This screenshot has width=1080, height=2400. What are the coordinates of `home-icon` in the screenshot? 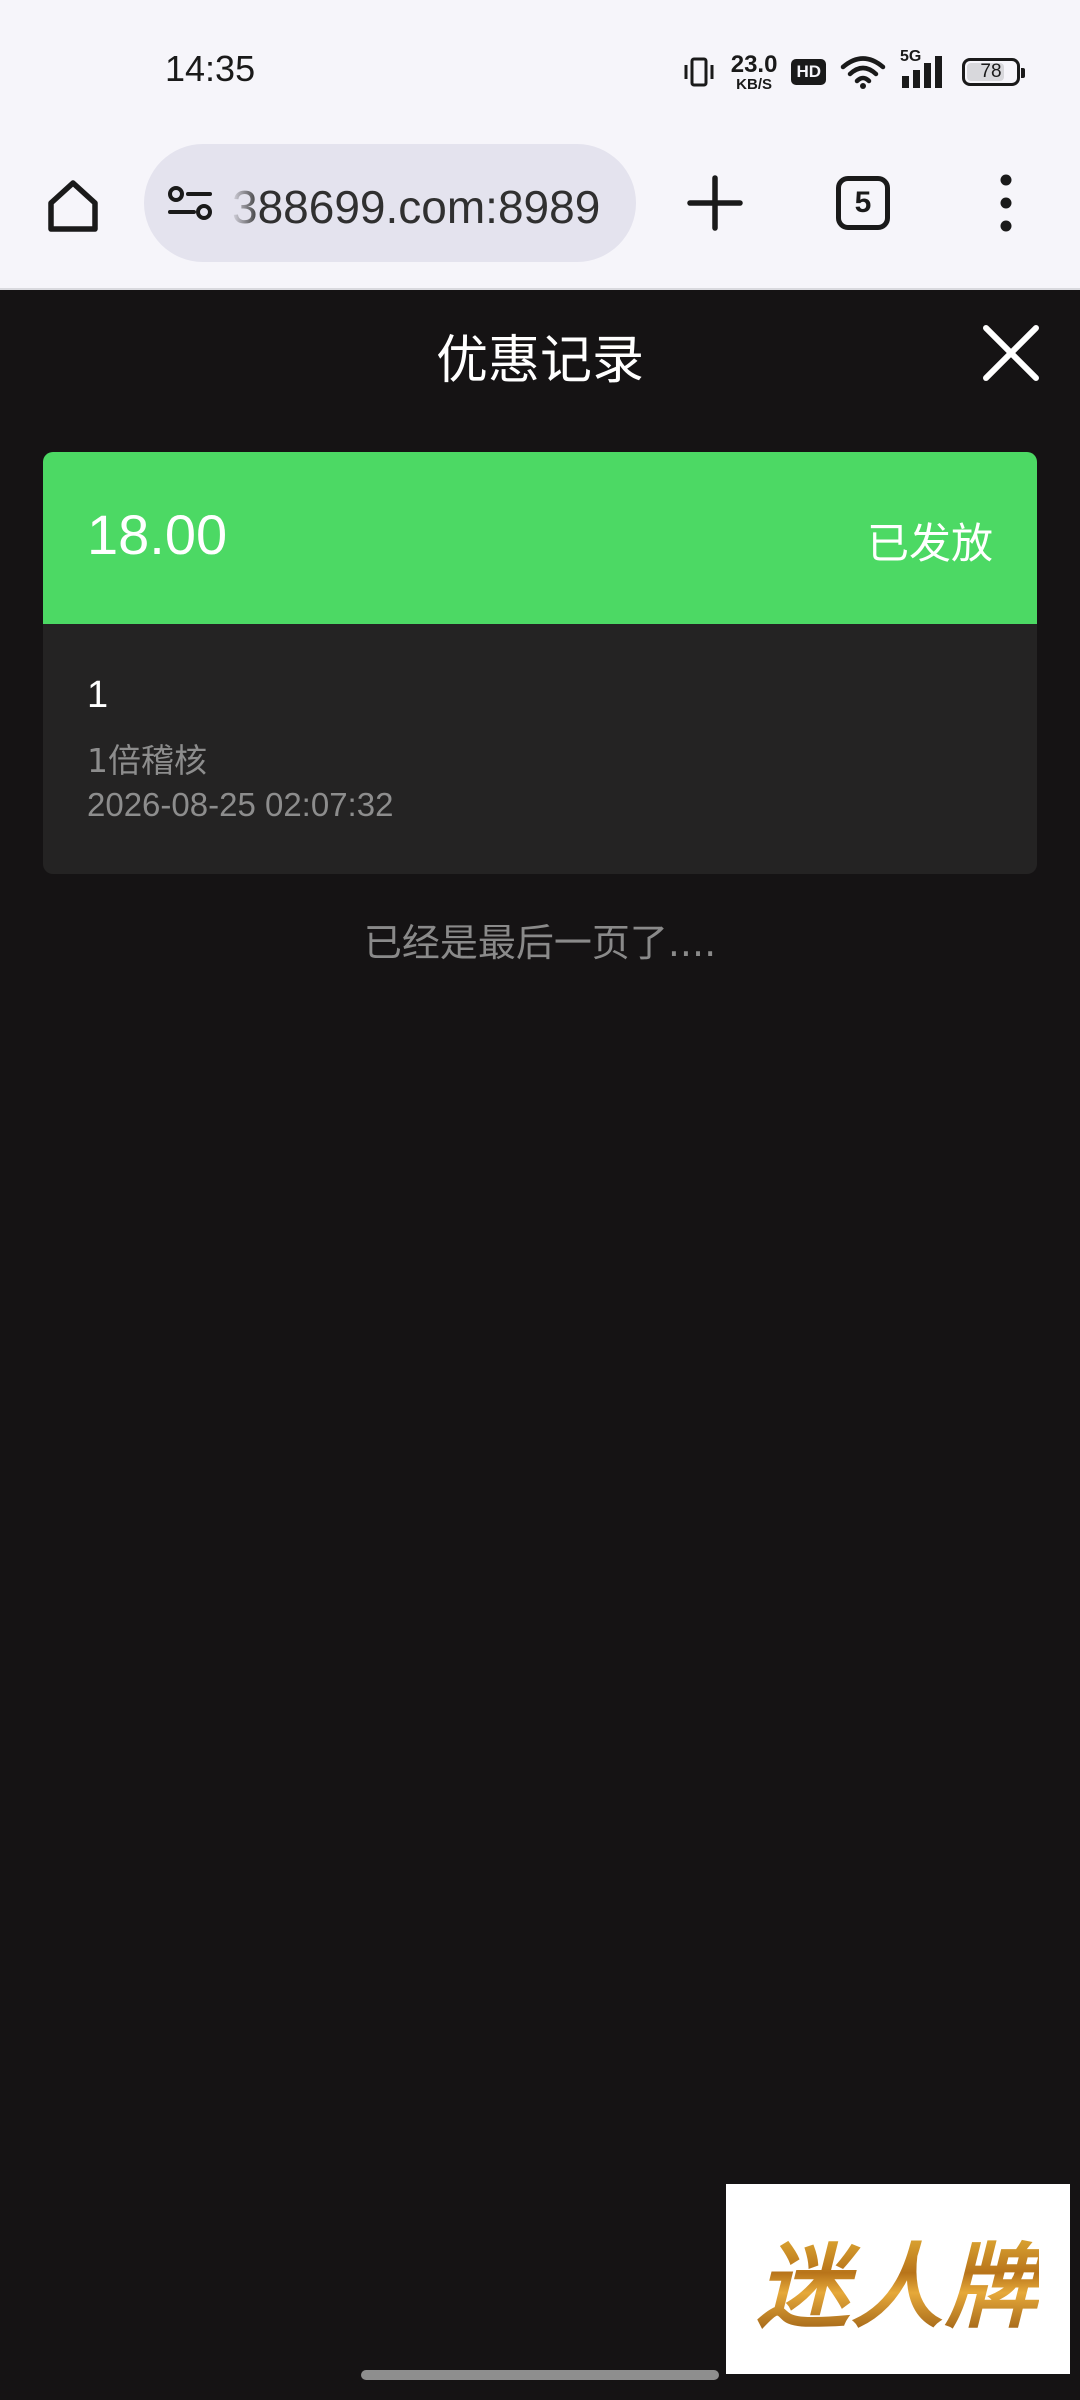 It's located at (73, 206).